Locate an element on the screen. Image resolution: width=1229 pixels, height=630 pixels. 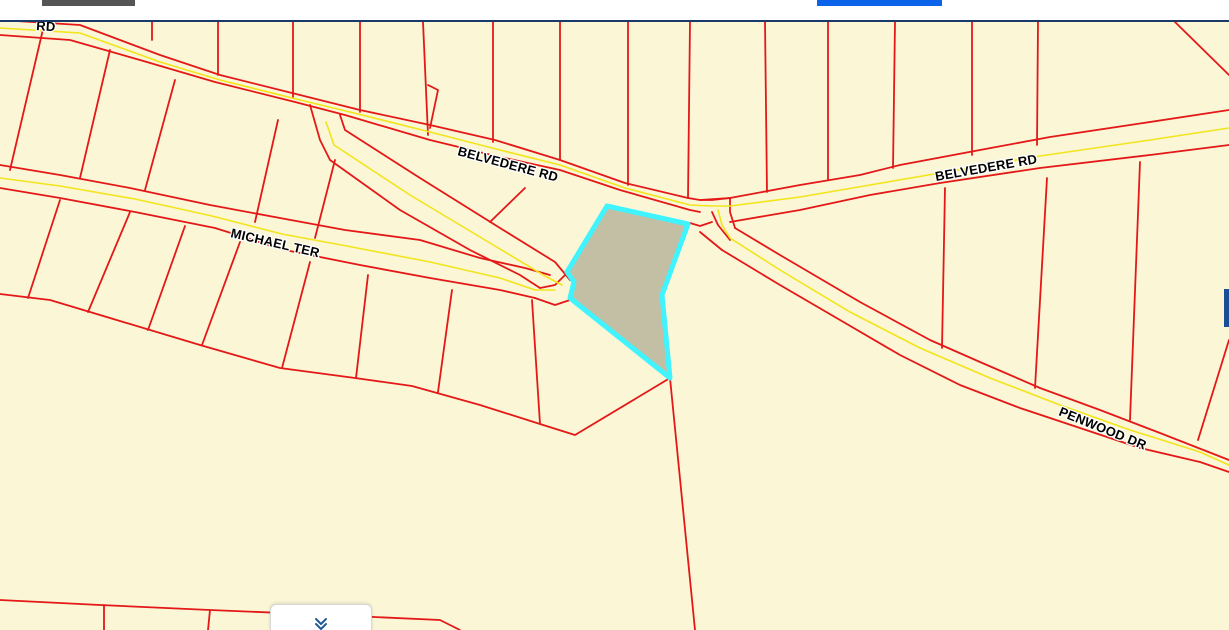
collapse-panel-button is located at coordinates (321, 617).